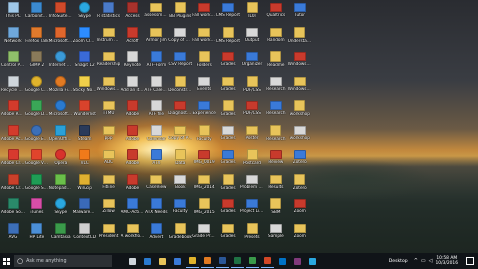 This screenshot has height=269, width=478. Describe the element at coordinates (61, 37) in the screenshot. I see `desktop-icon: Microsoft Office` at that location.